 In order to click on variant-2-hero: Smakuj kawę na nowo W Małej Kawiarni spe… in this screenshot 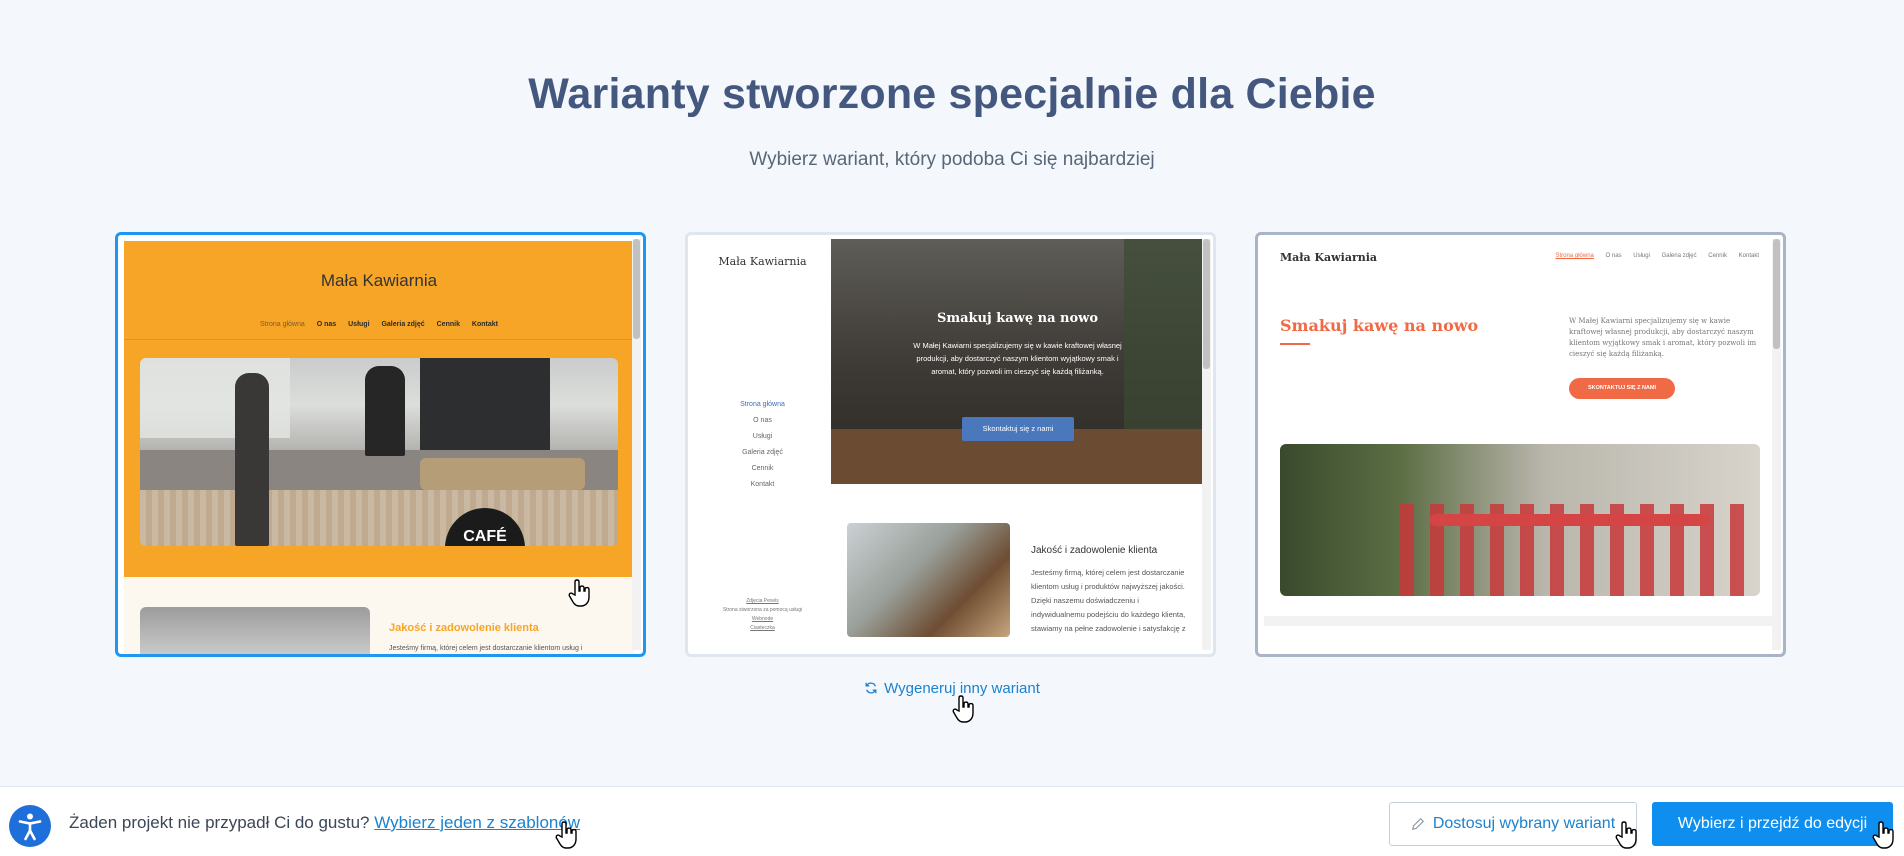, I will do `click(1017, 361)`.